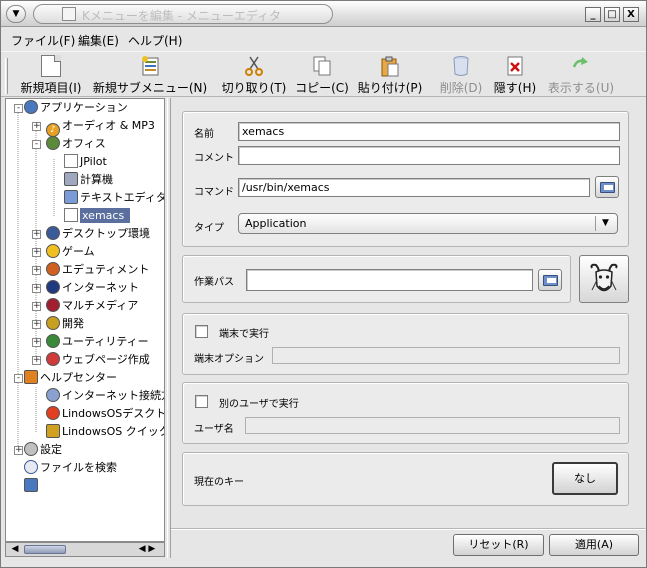 Image resolution: width=647 pixels, height=568 pixels. I want to click on delete-button: 削除(D), so click(461, 74).